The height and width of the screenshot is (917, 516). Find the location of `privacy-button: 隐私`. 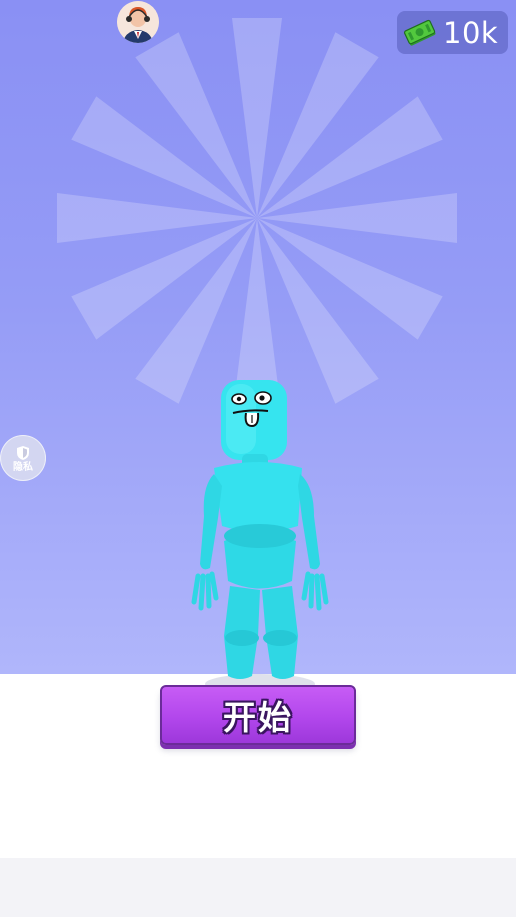

privacy-button: 隐私 is located at coordinates (23, 458).